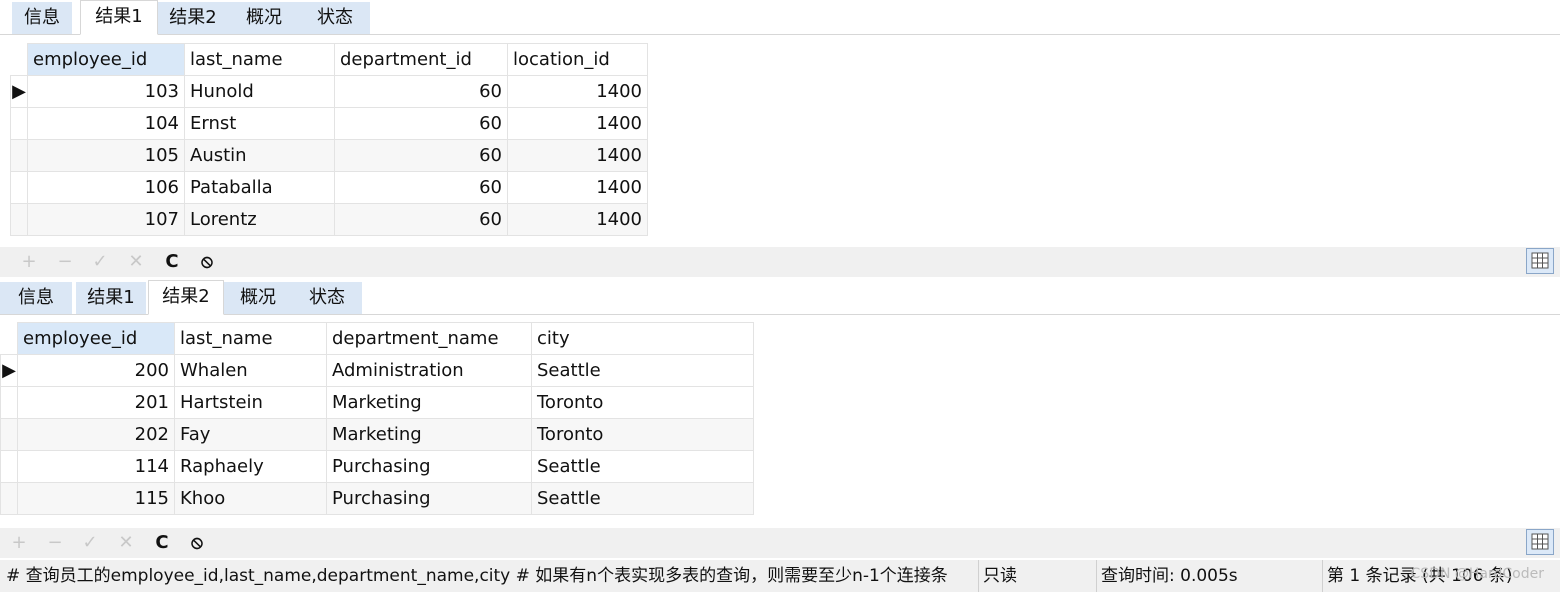 The height and width of the screenshot is (592, 1560). I want to click on table-row: 107 Lorentz 60 1400, so click(329, 219).